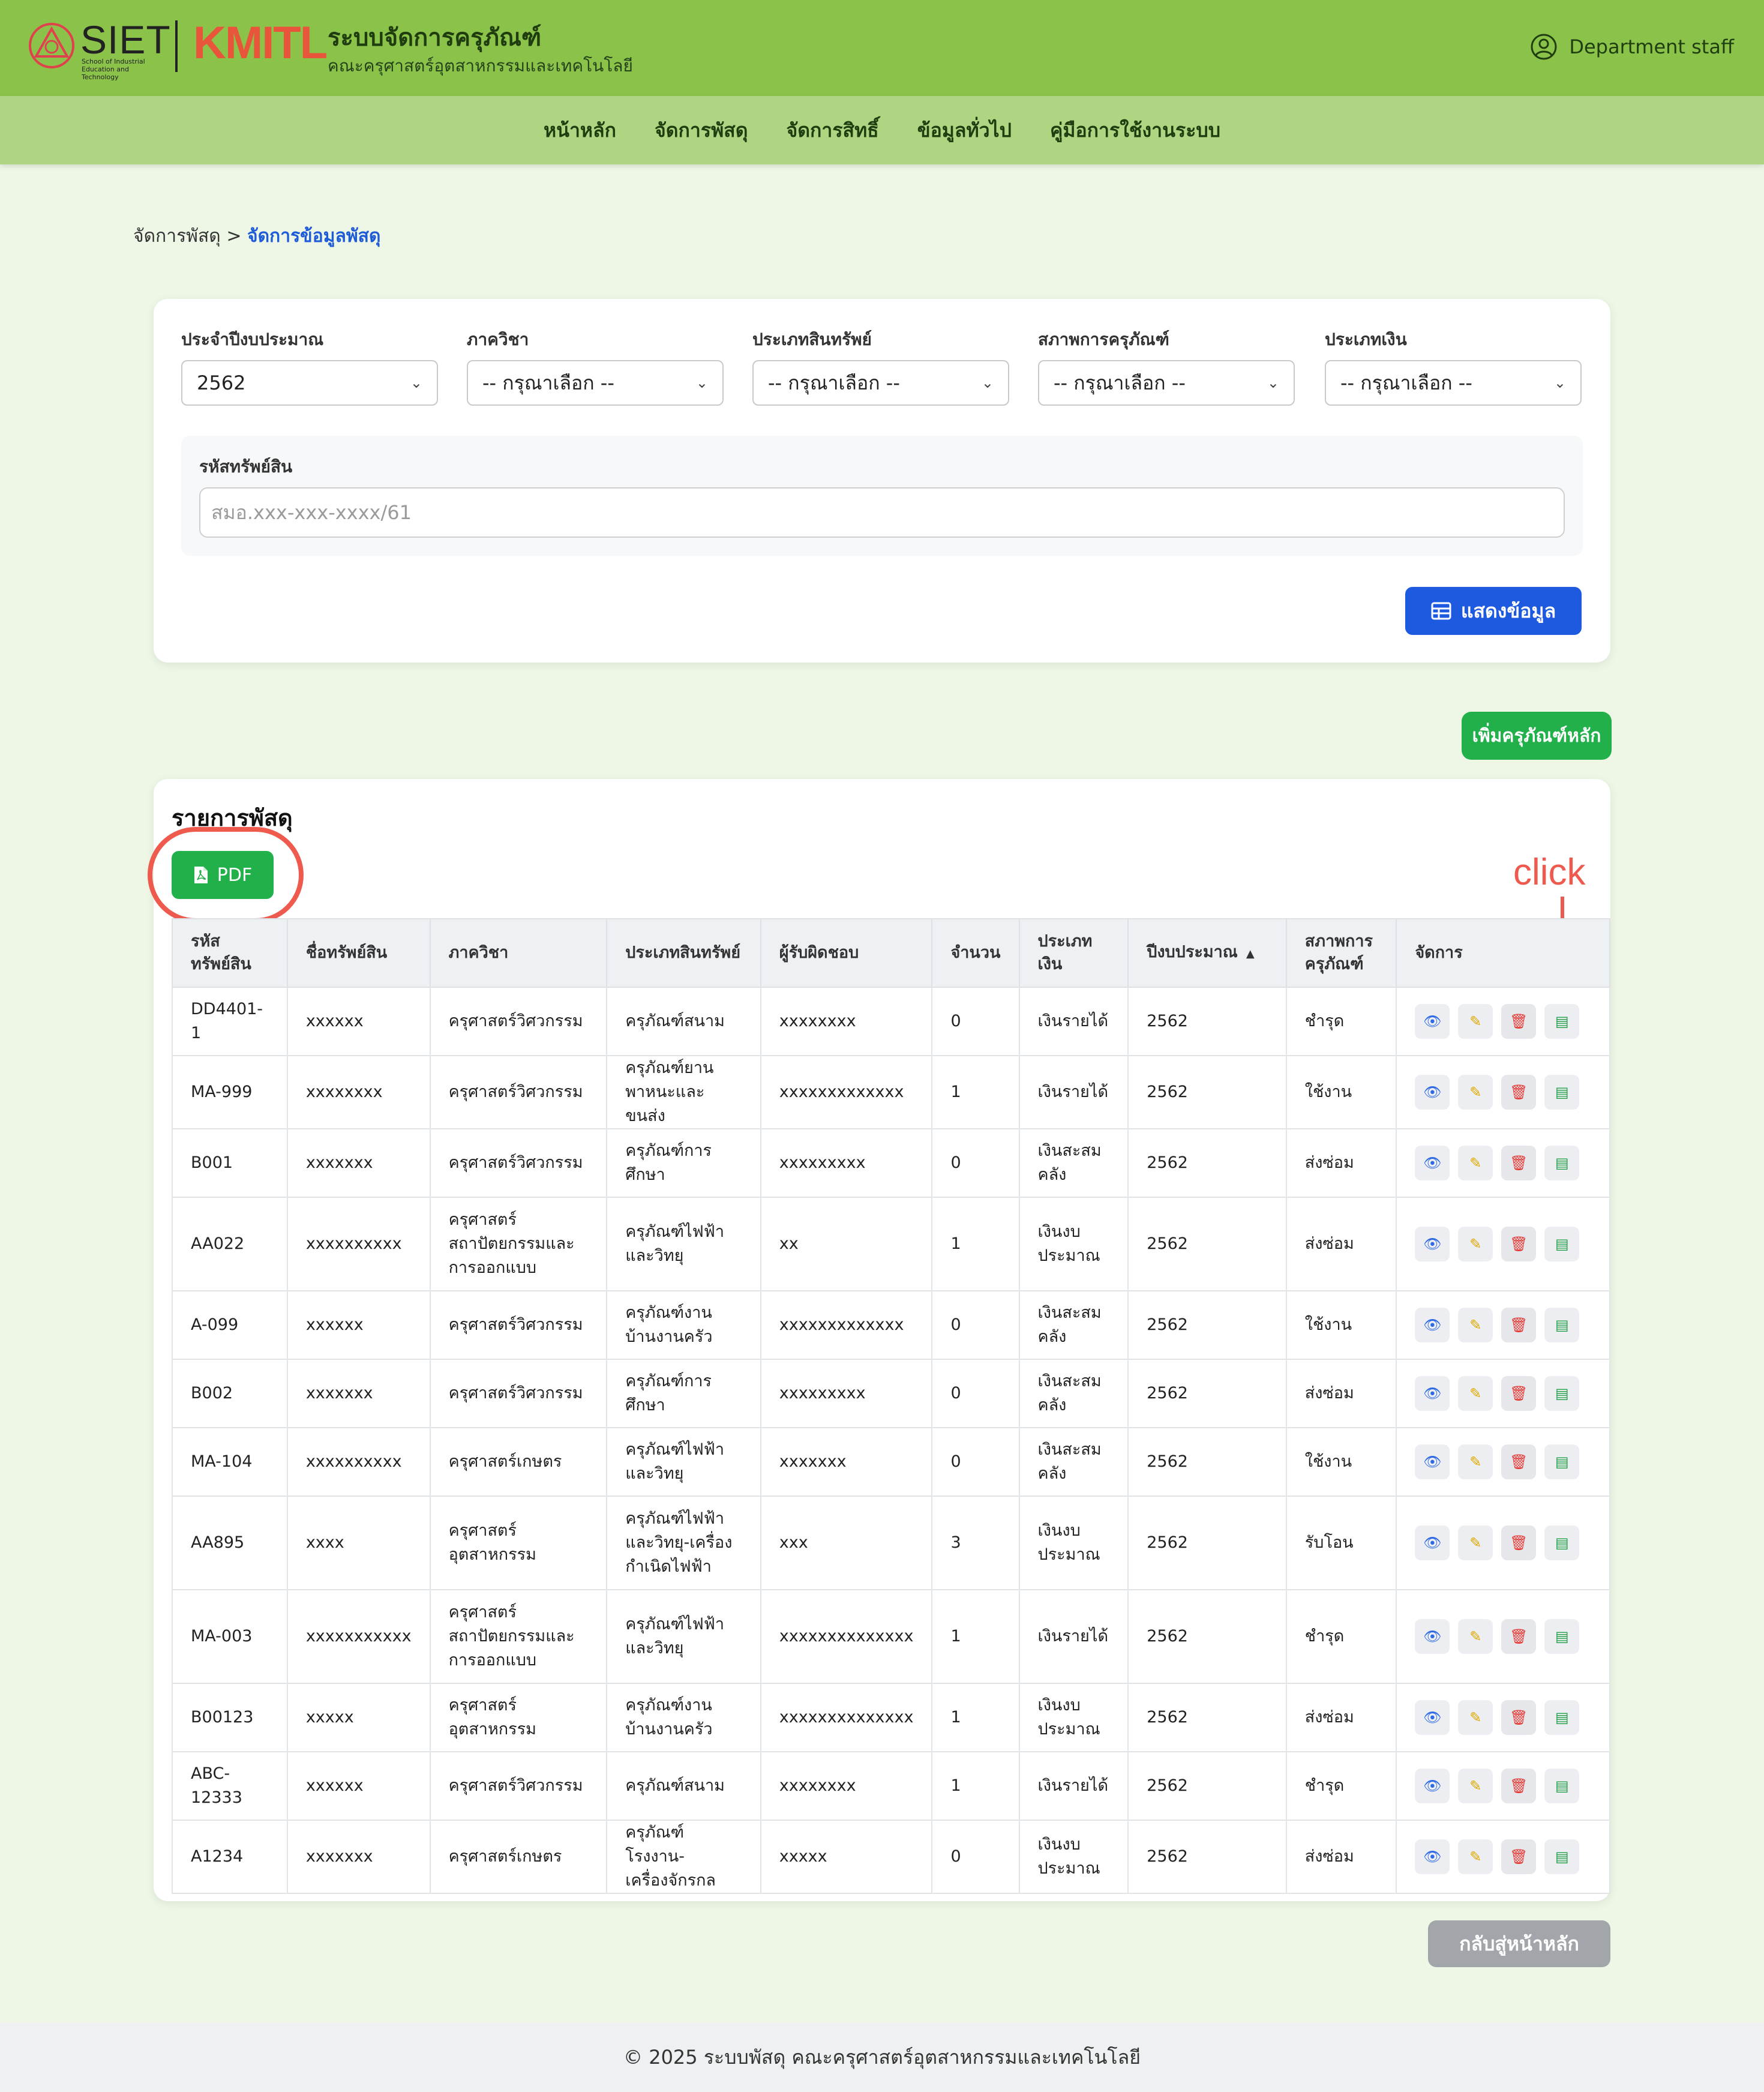 The height and width of the screenshot is (2092, 1764). What do you see at coordinates (1341, 1542) in the screenshot?
I see `cell-condition: รับโอน` at bounding box center [1341, 1542].